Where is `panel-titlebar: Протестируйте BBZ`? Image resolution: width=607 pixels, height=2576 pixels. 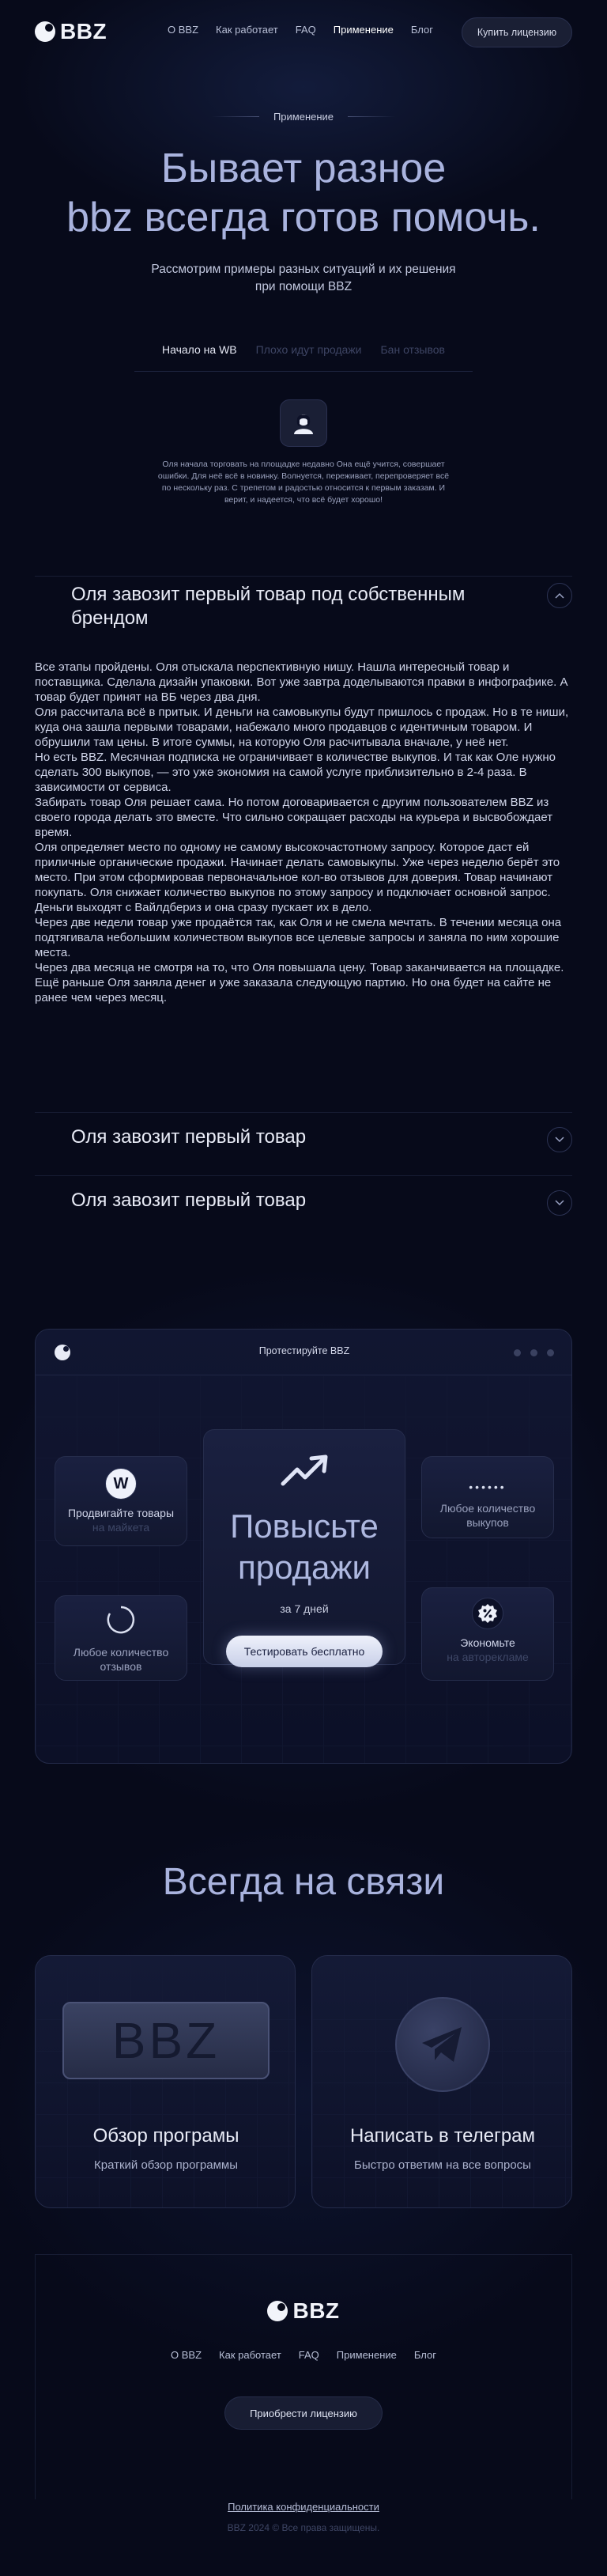
panel-titlebar: Протестируйте BBZ is located at coordinates (303, 1353).